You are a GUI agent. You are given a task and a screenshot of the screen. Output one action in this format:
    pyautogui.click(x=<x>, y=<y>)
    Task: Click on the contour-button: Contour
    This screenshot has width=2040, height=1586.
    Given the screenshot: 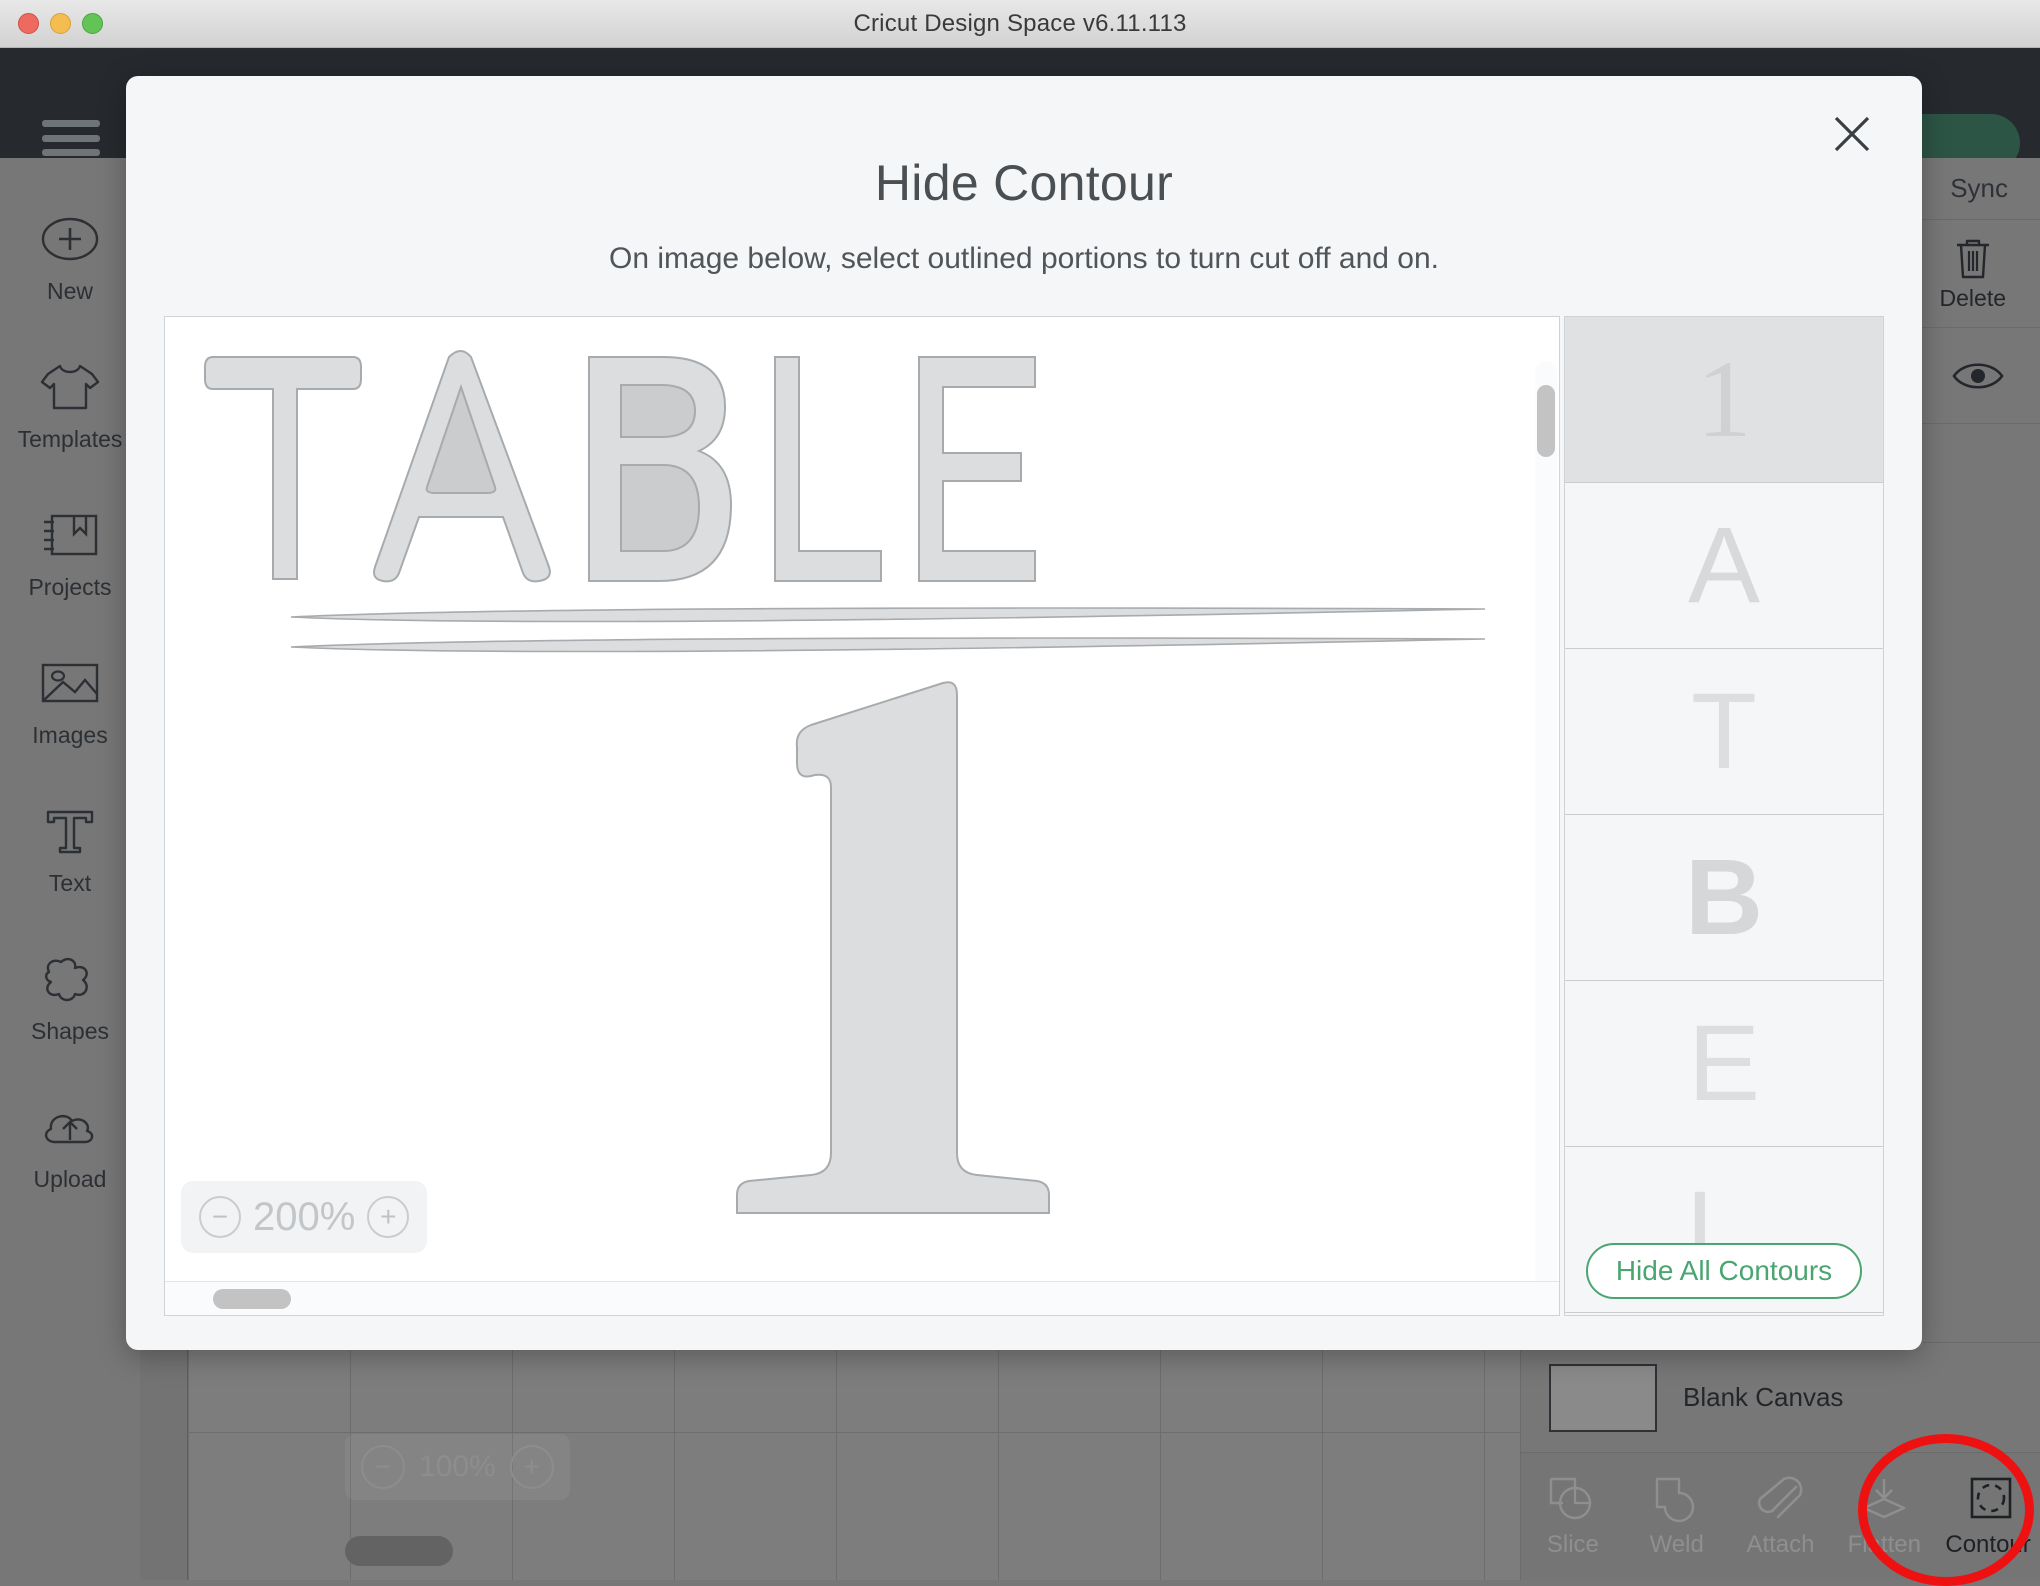 What is the action you would take?
    pyautogui.click(x=1988, y=1517)
    